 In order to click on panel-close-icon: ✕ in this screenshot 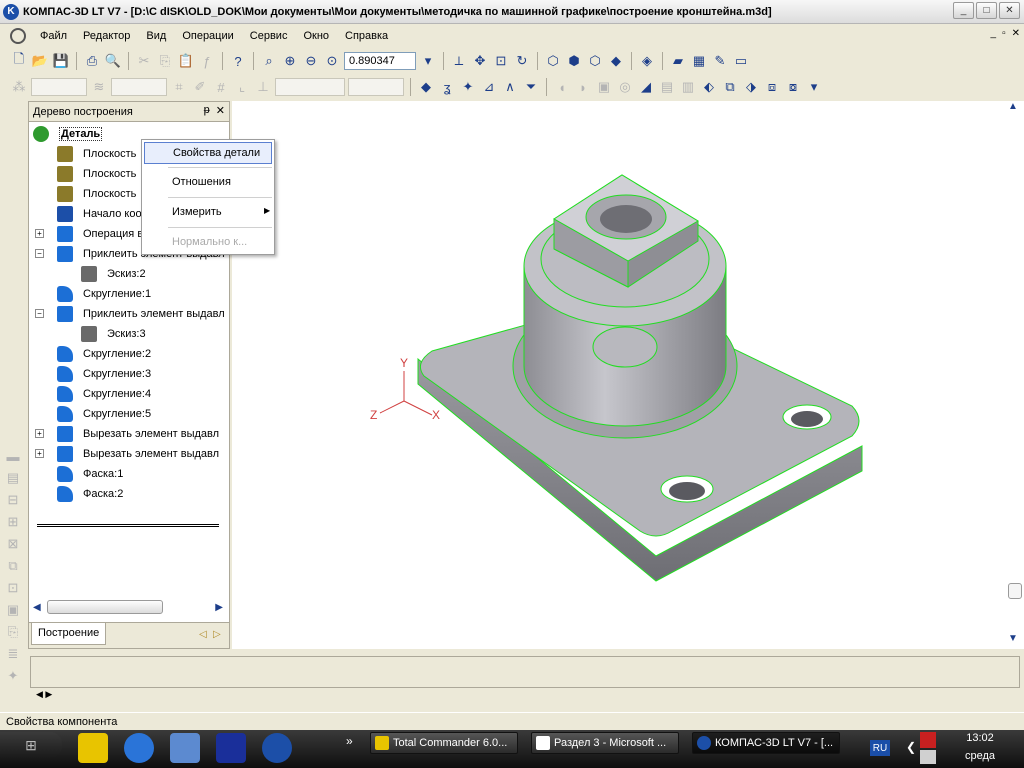, I will do `click(220, 110)`.